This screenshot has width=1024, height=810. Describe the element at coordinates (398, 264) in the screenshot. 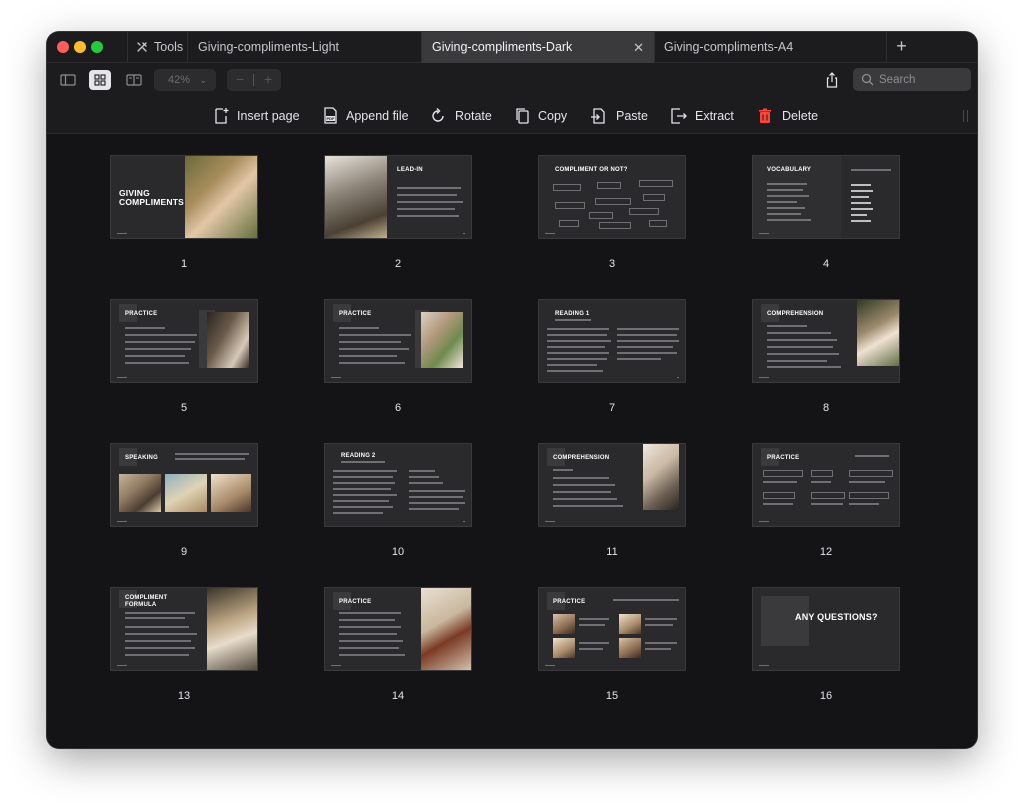

I see `page-number: 2` at that location.